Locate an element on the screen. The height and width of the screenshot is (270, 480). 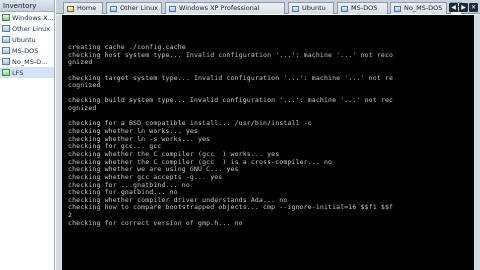
tab-label: Windows XP Professional is located at coordinates (219, 8).